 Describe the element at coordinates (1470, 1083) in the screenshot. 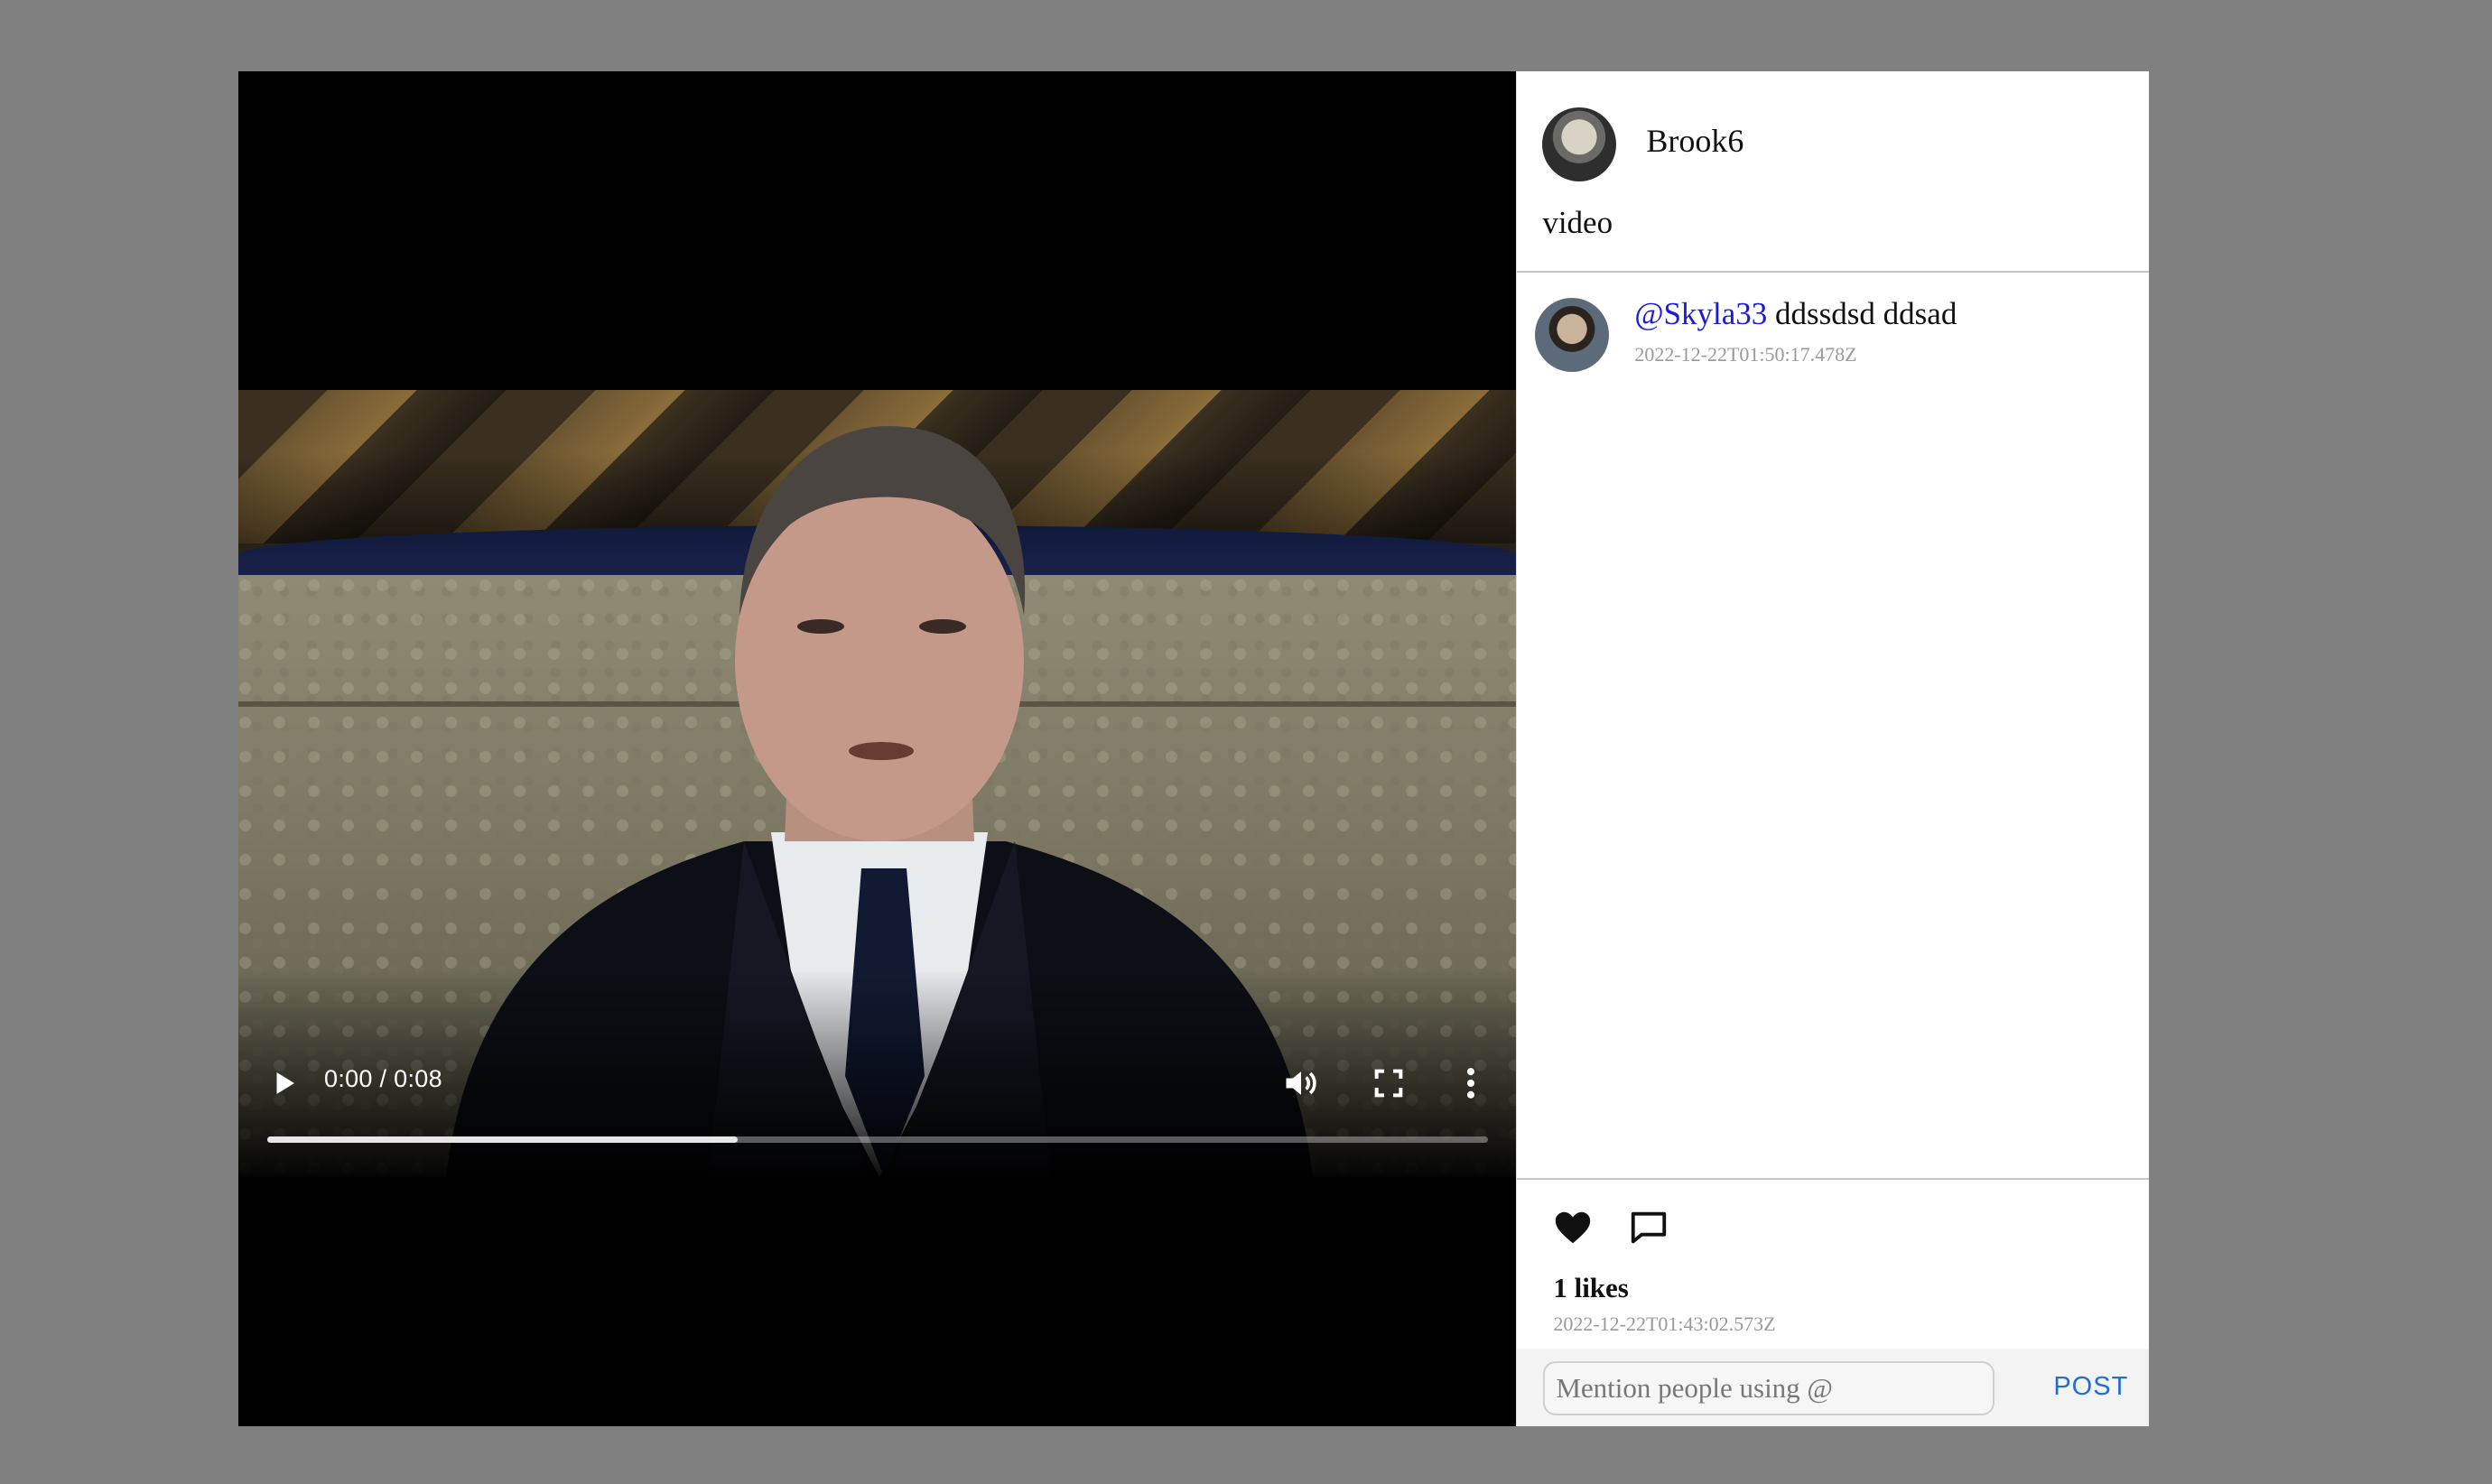

I see `more-vert-icon` at that location.